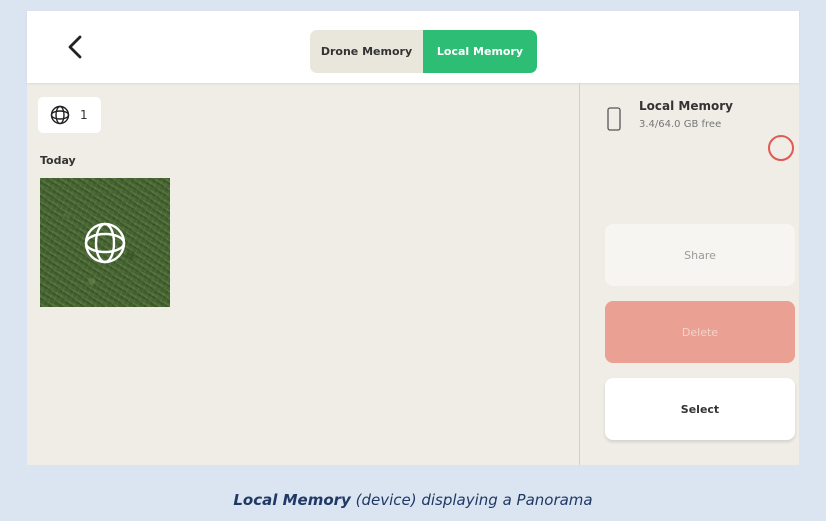 The width and height of the screenshot is (826, 521). Describe the element at coordinates (781, 148) in the screenshot. I see `storage-select-radio` at that location.